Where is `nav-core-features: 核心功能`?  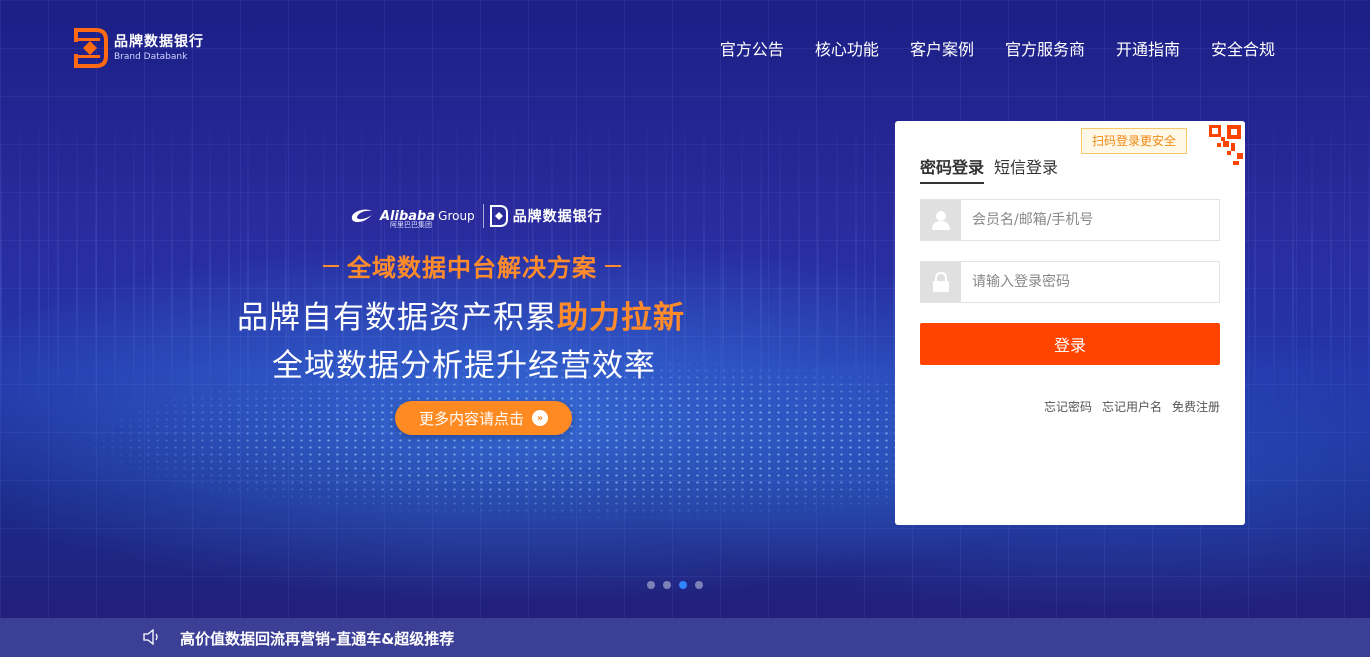
nav-core-features: 核心功能 is located at coordinates (847, 48).